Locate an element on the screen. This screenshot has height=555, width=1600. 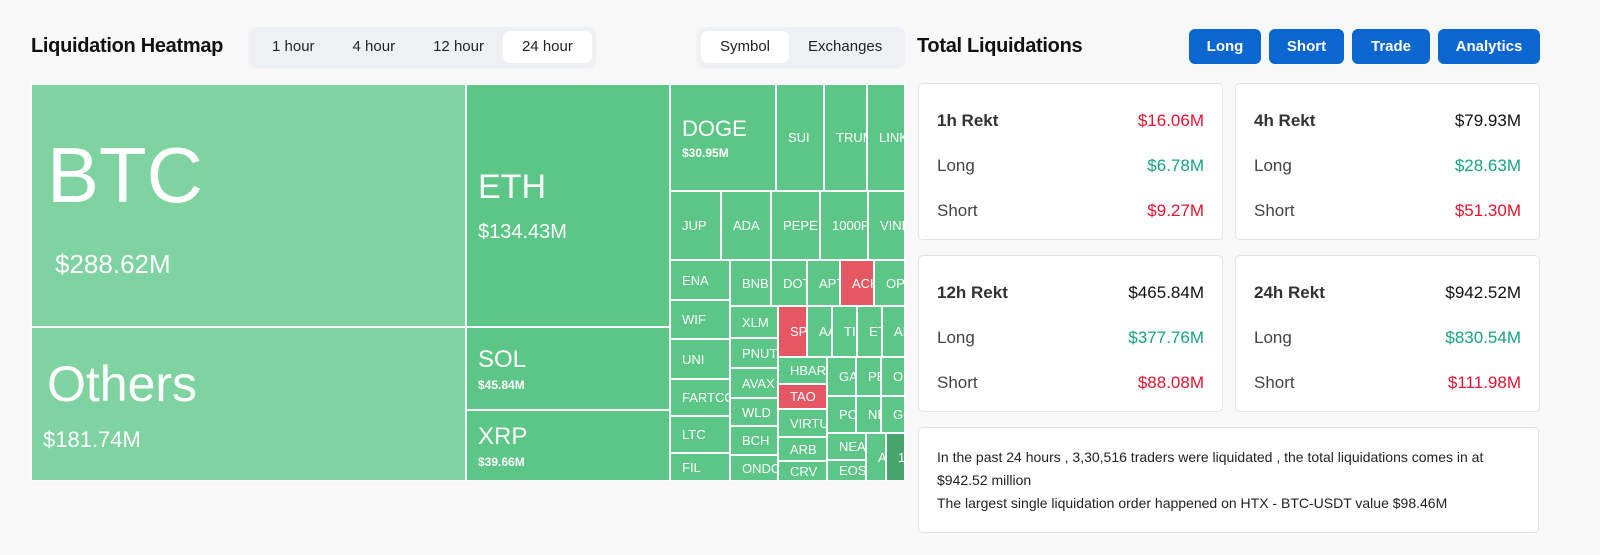
treemap-cell-po: PO is located at coordinates (841, 414).